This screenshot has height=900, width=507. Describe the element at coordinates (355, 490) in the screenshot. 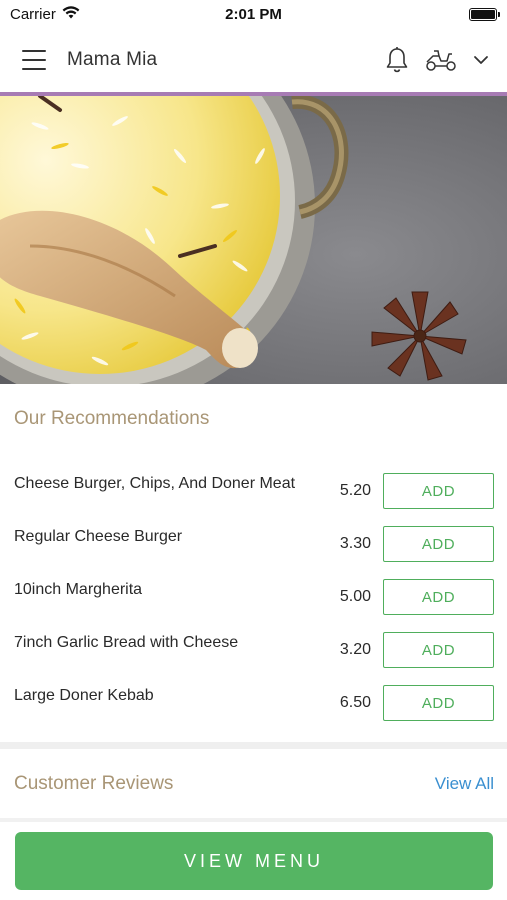

I see `item-price: 5.20` at that location.